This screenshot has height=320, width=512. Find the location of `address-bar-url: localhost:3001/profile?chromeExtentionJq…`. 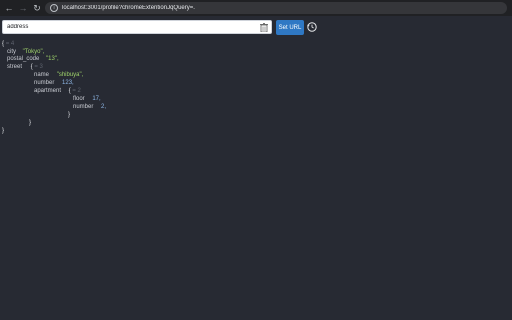

address-bar-url: localhost:3001/profile?chromeExtentionJq… is located at coordinates (128, 8).